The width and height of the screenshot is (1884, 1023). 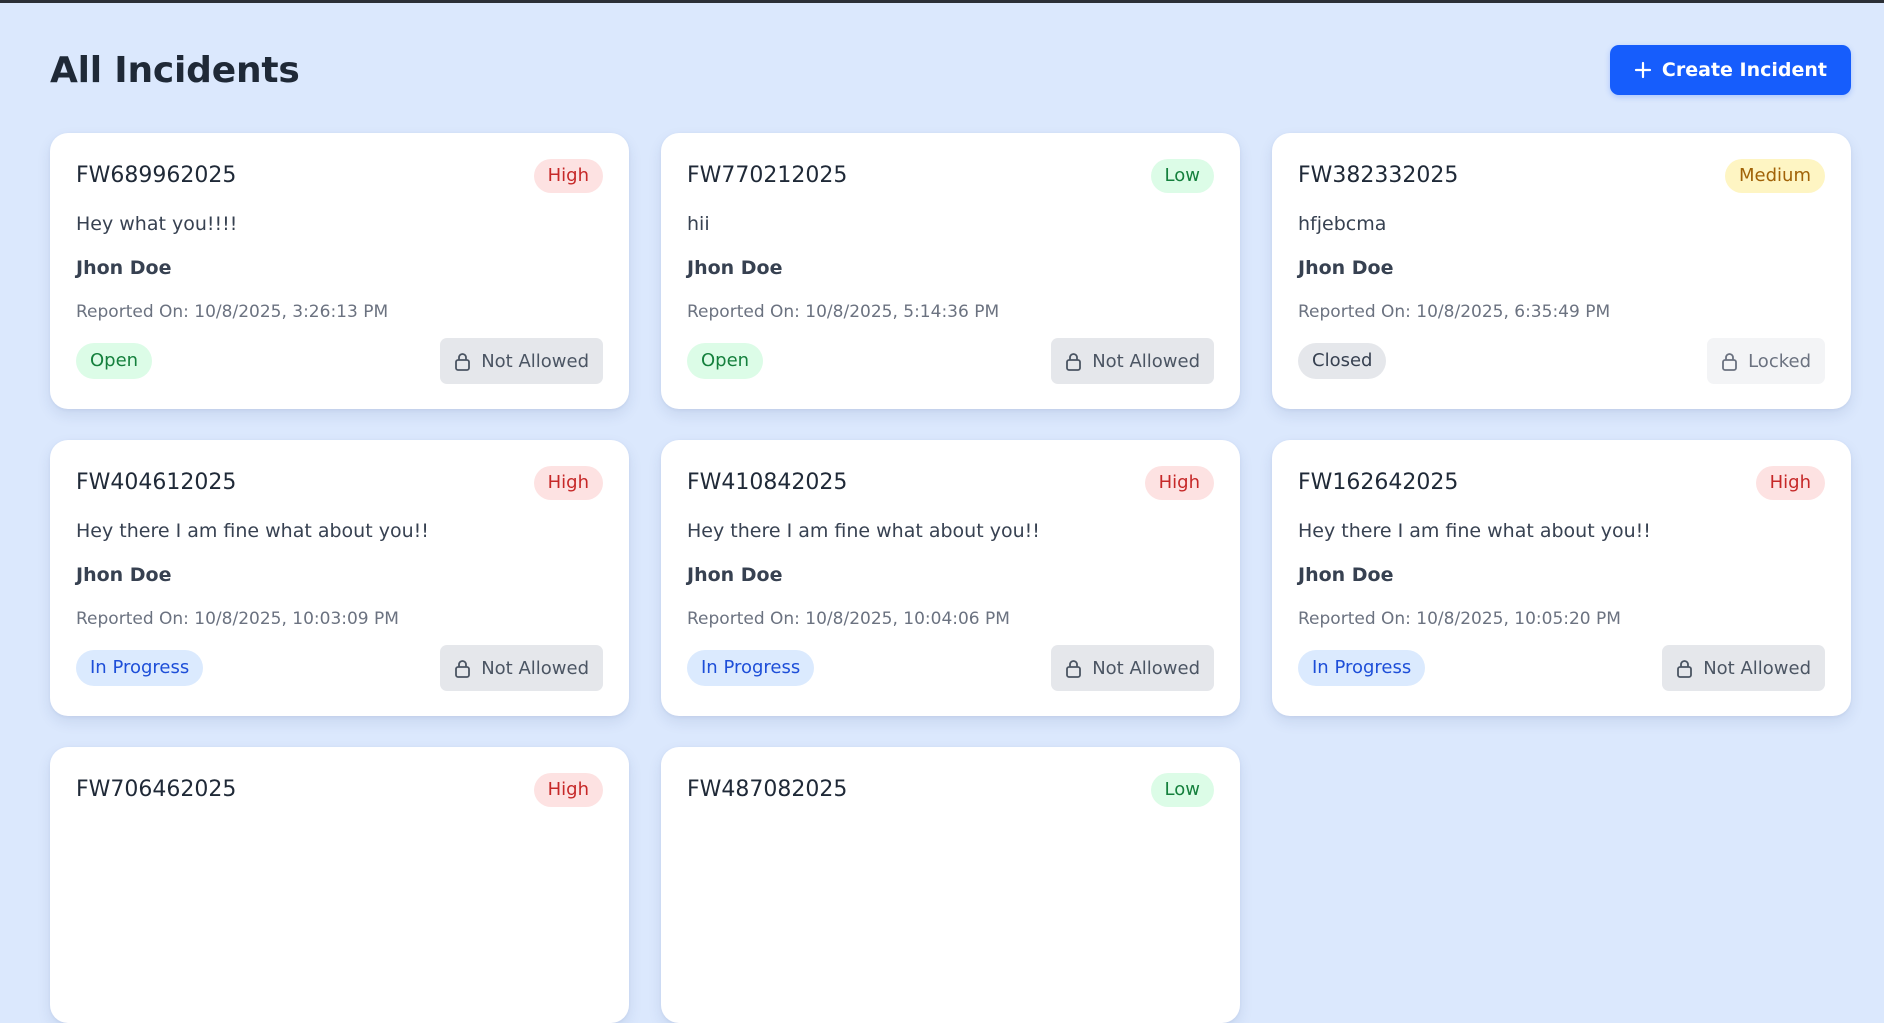 I want to click on incident-description: hfjebcma, so click(x=1342, y=224).